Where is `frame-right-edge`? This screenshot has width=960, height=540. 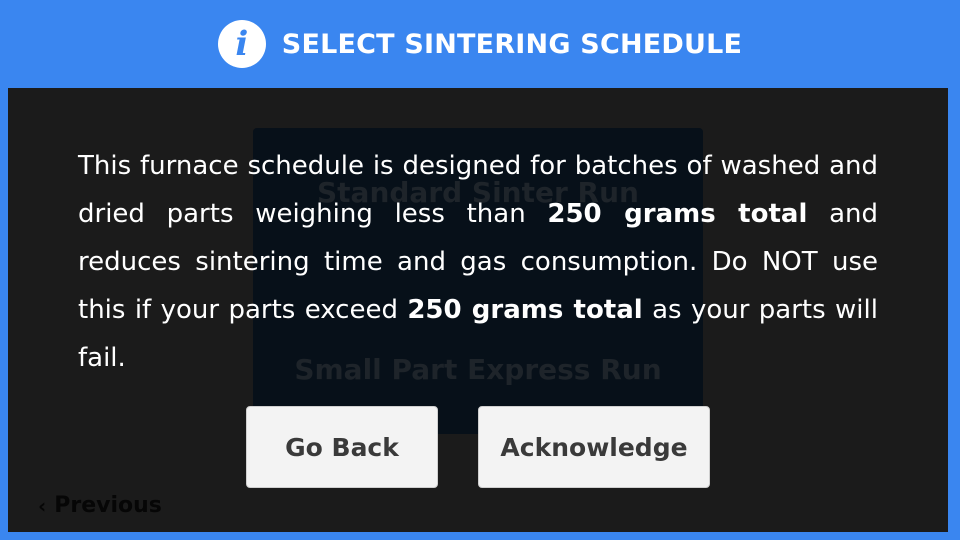
frame-right-edge is located at coordinates (954, 314).